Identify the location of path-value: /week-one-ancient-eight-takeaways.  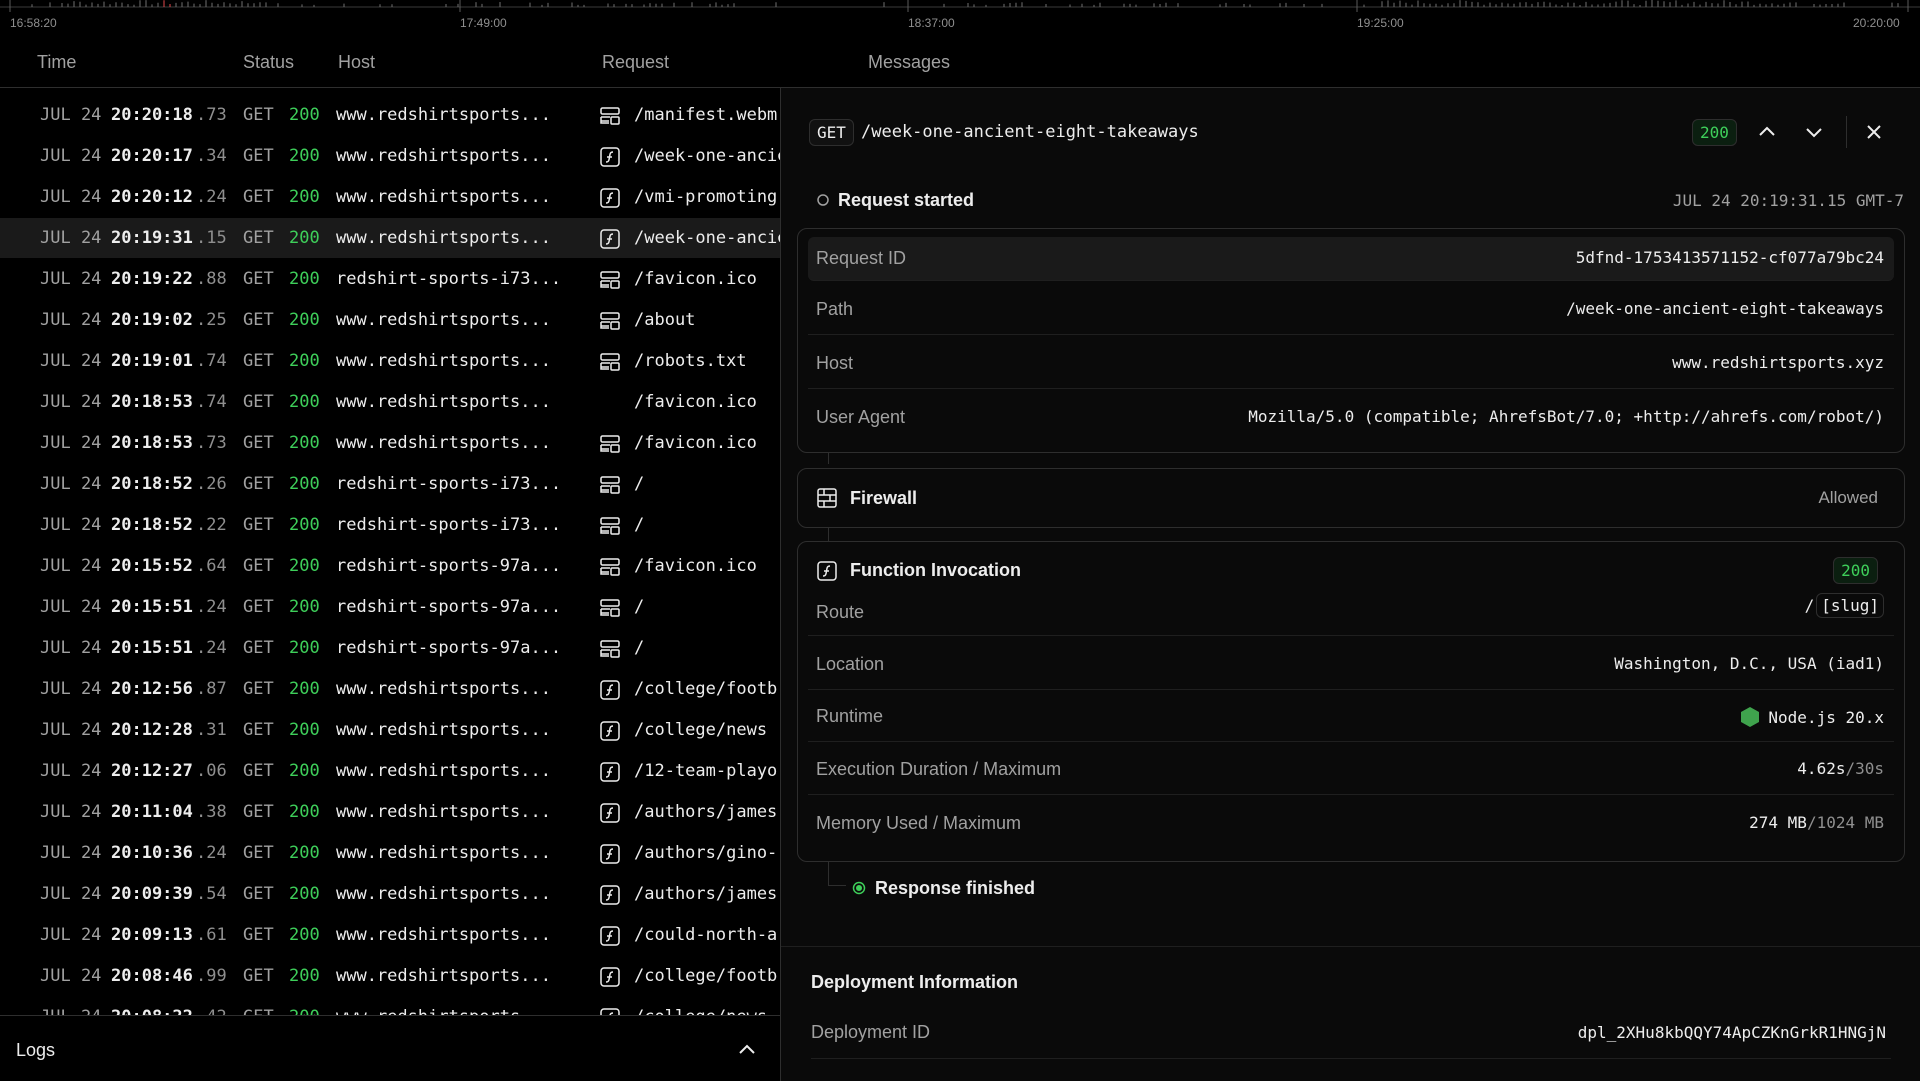
(1725, 308).